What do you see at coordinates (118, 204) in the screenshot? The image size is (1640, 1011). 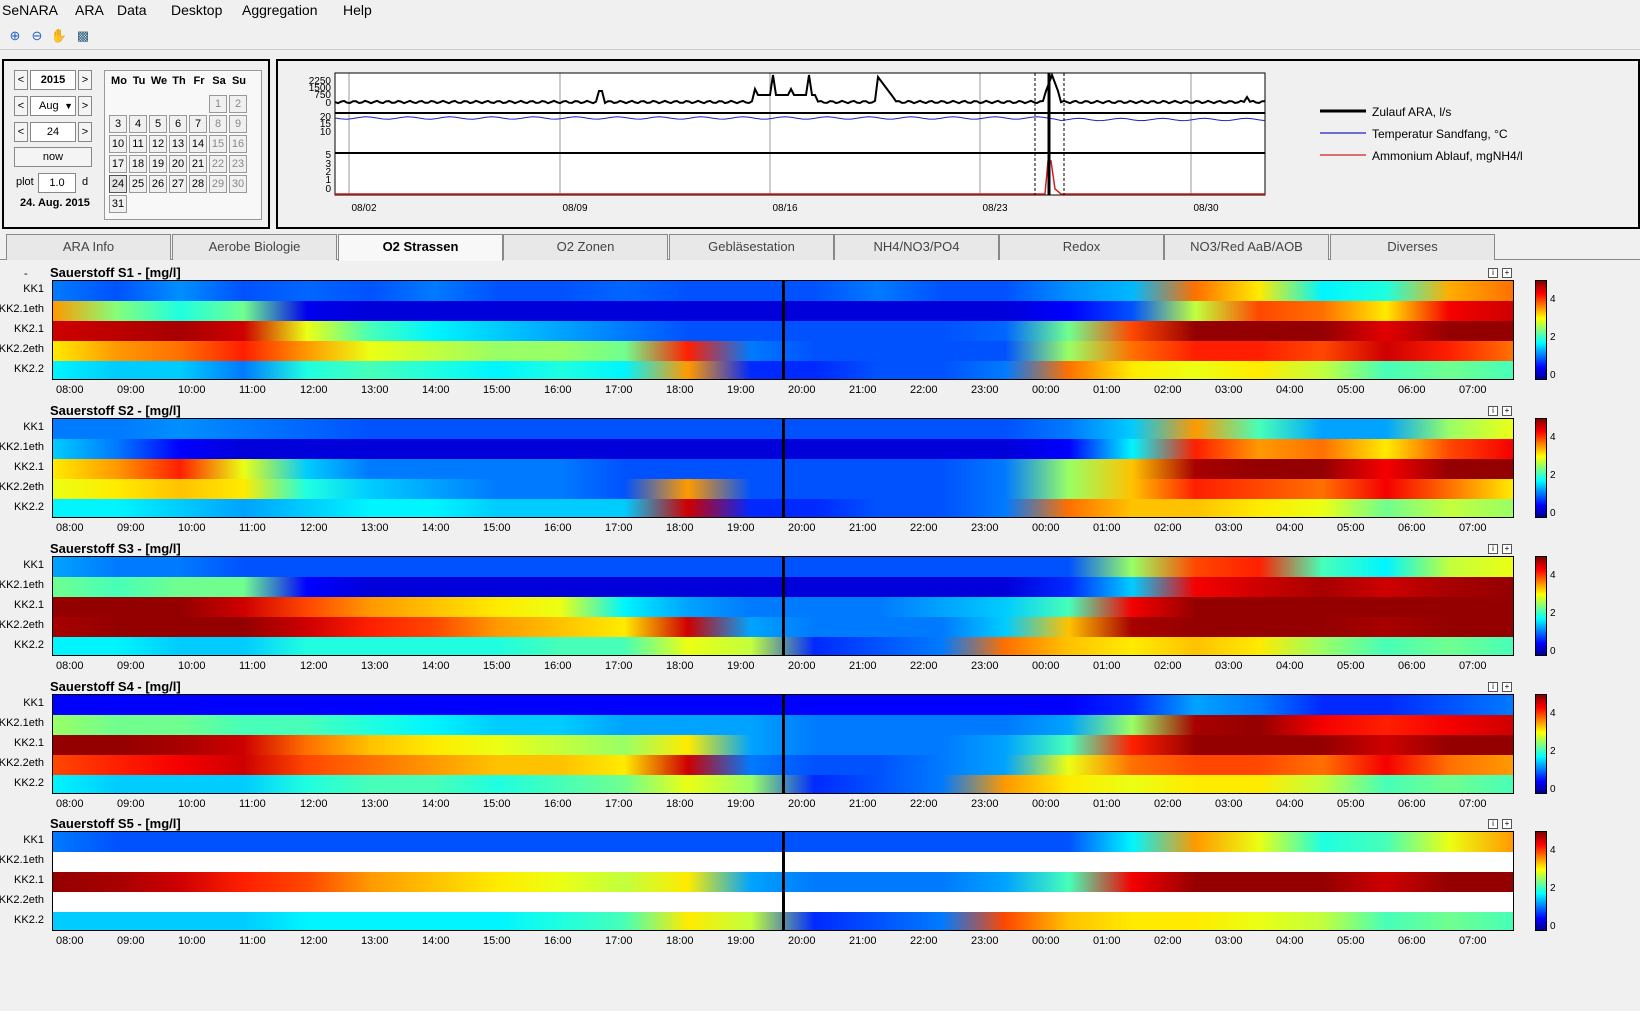 I see `calendar-day: 31` at bounding box center [118, 204].